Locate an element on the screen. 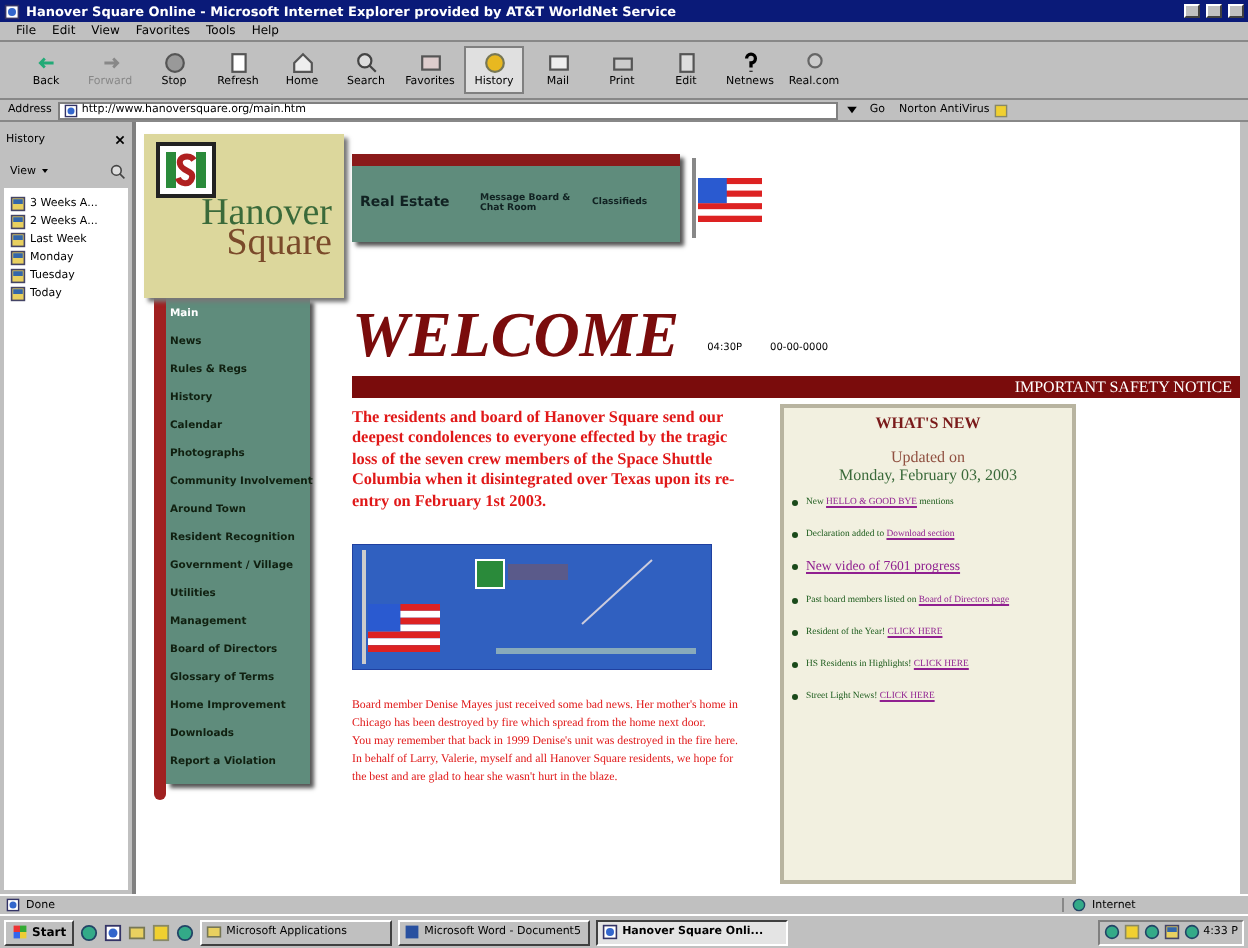 The image size is (1248, 948). updated-label: Updated on is located at coordinates (928, 457).